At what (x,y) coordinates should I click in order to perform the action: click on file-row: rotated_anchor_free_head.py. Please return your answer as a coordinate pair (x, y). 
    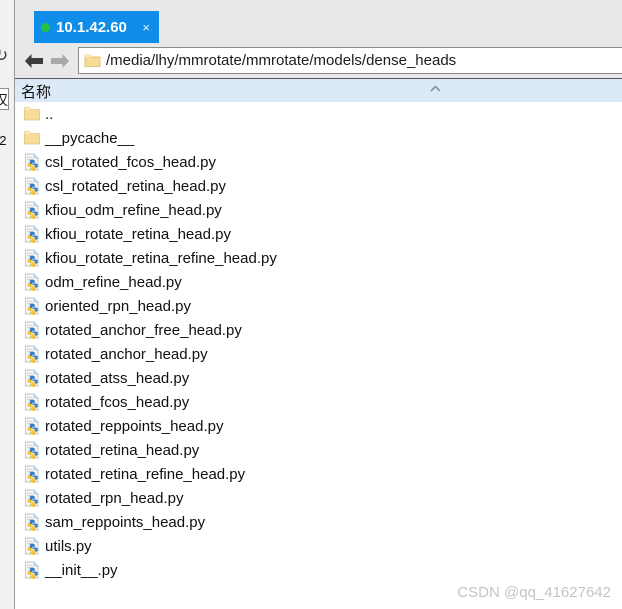
    Looking at the image, I should click on (318, 330).